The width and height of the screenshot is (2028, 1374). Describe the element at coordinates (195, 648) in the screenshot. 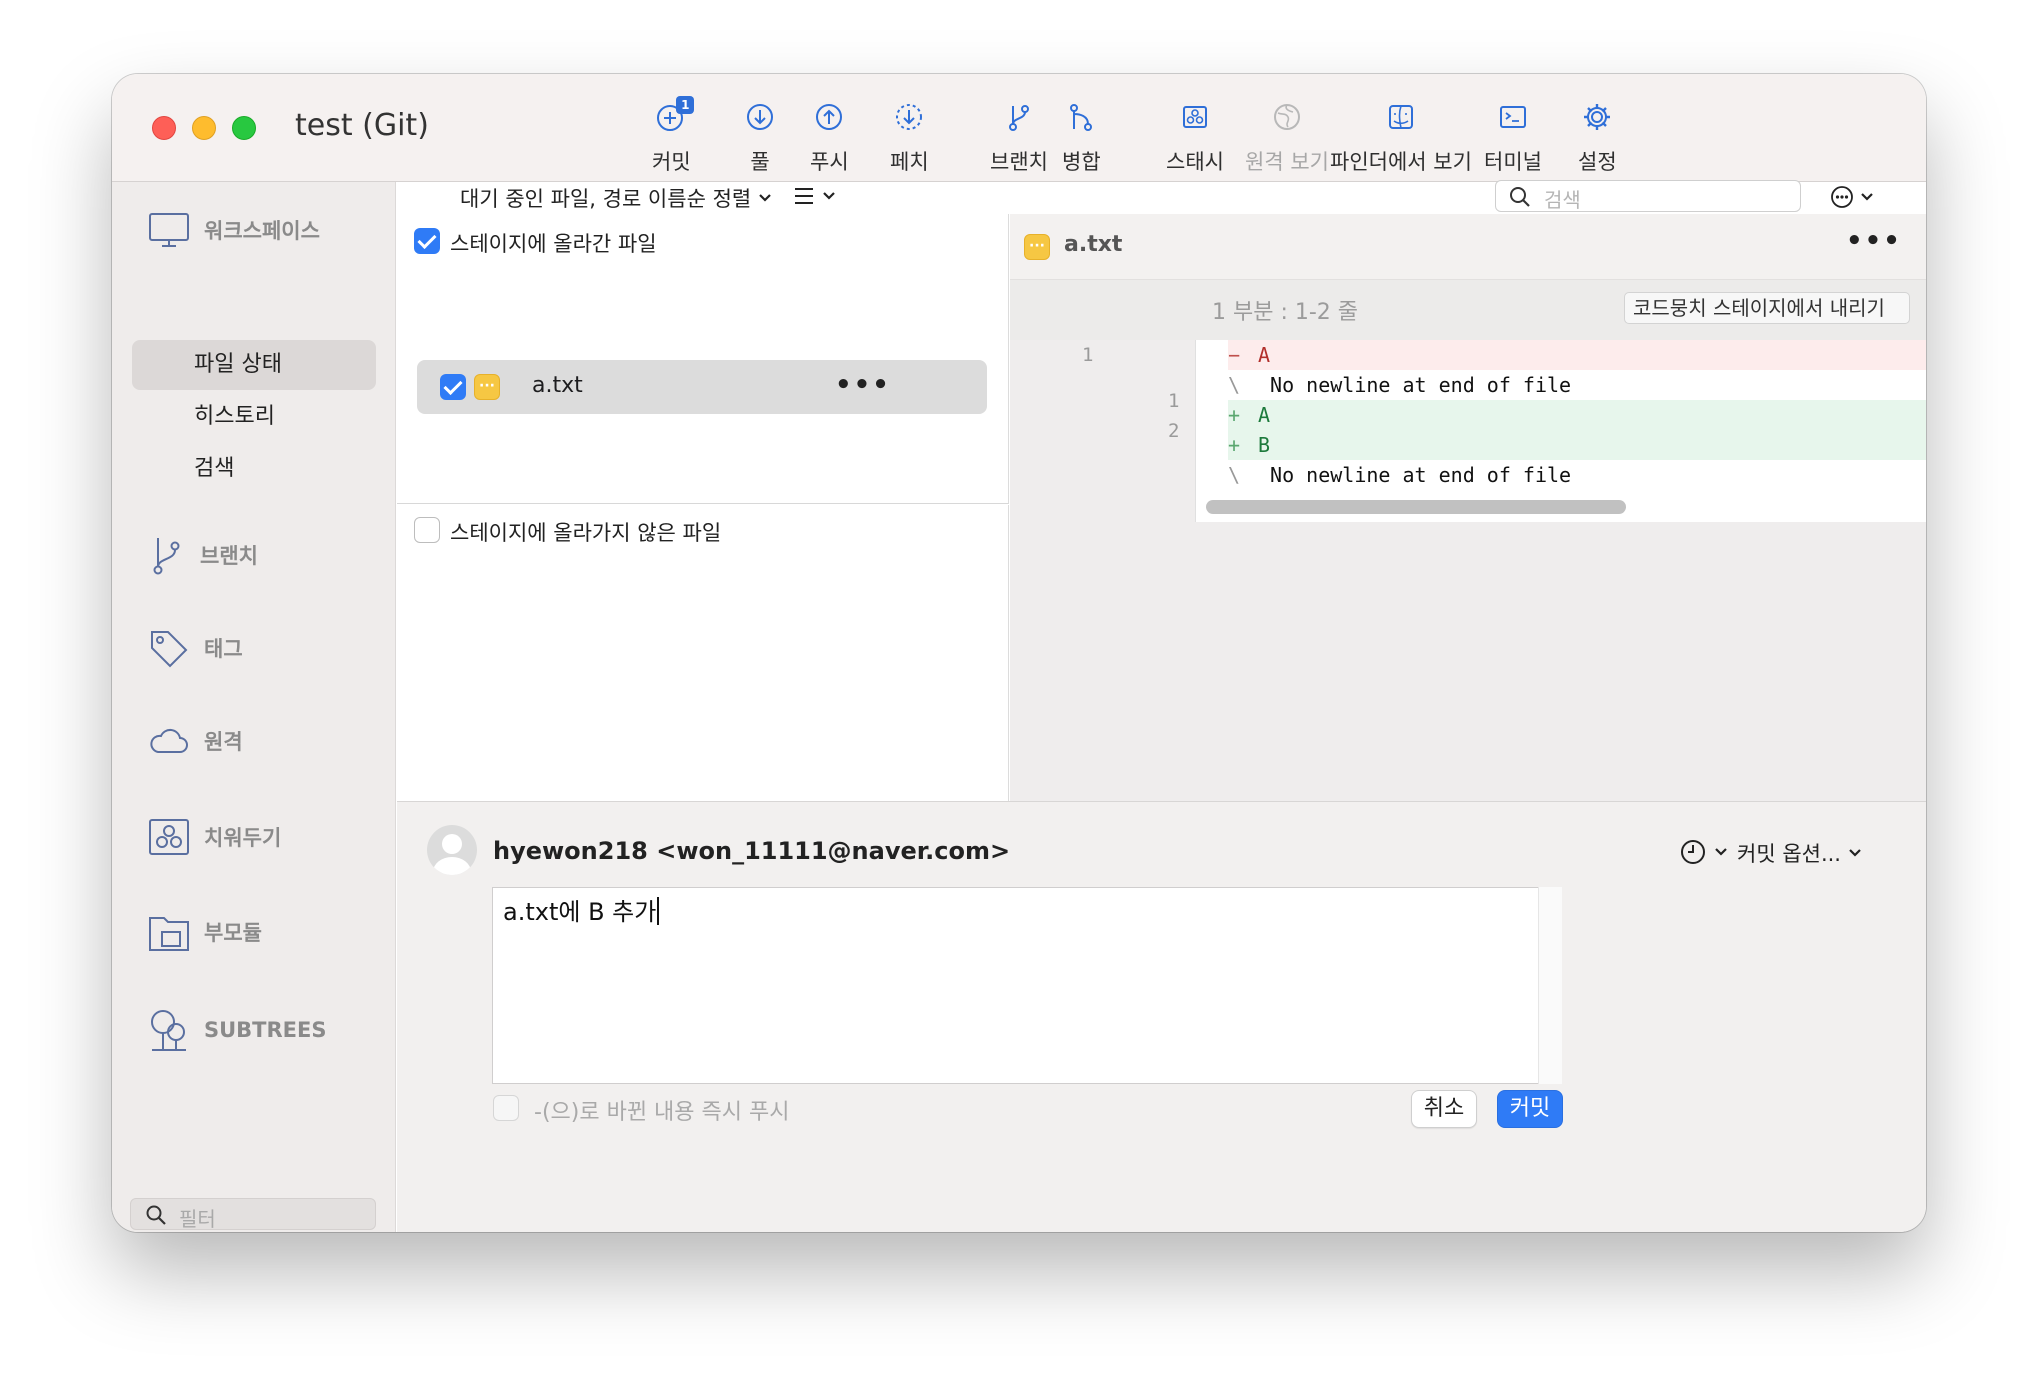

I see `sidebar-section-tags: 태그` at that location.